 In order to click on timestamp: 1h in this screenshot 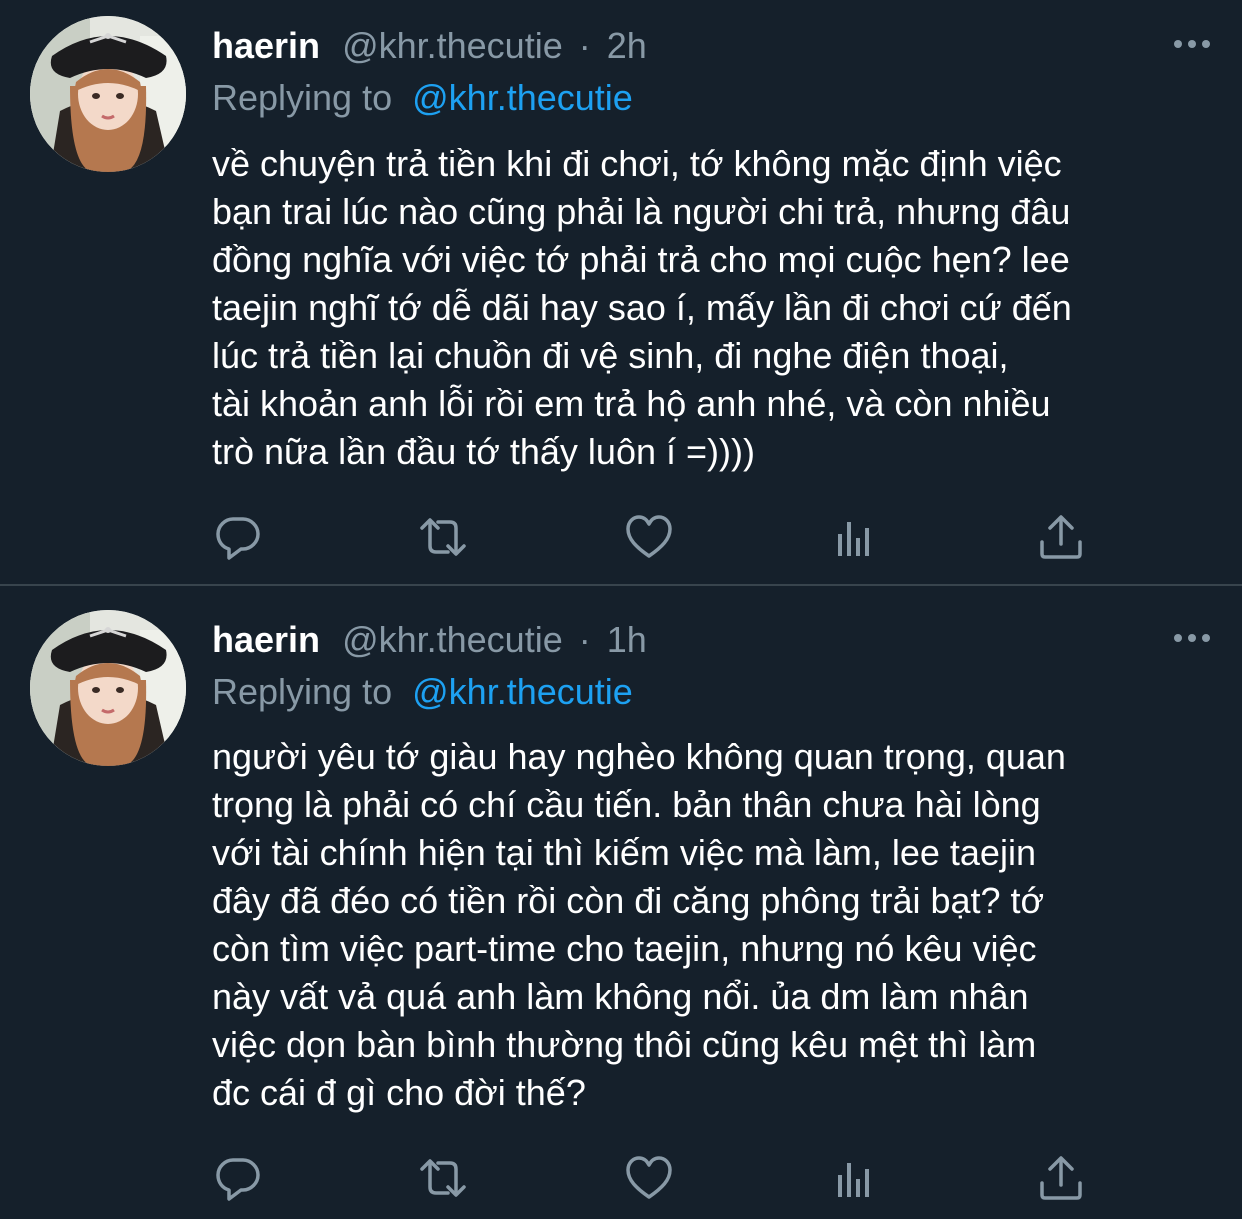, I will do `click(627, 639)`.